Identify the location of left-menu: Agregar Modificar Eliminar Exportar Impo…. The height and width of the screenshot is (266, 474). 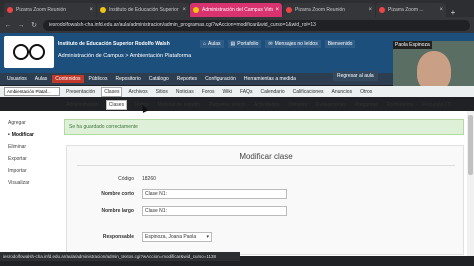
(31, 153).